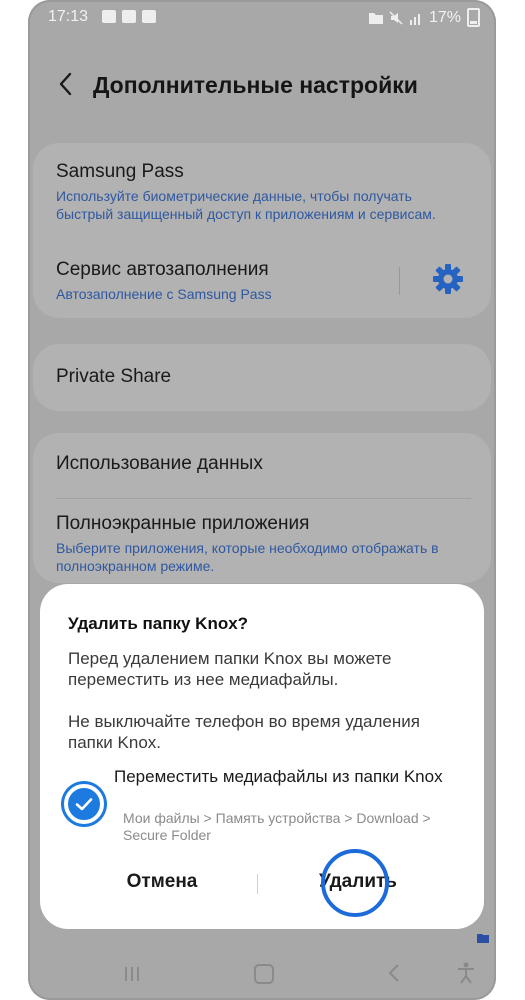  I want to click on settings-item-data-usage: Использование данных, so click(263, 464).